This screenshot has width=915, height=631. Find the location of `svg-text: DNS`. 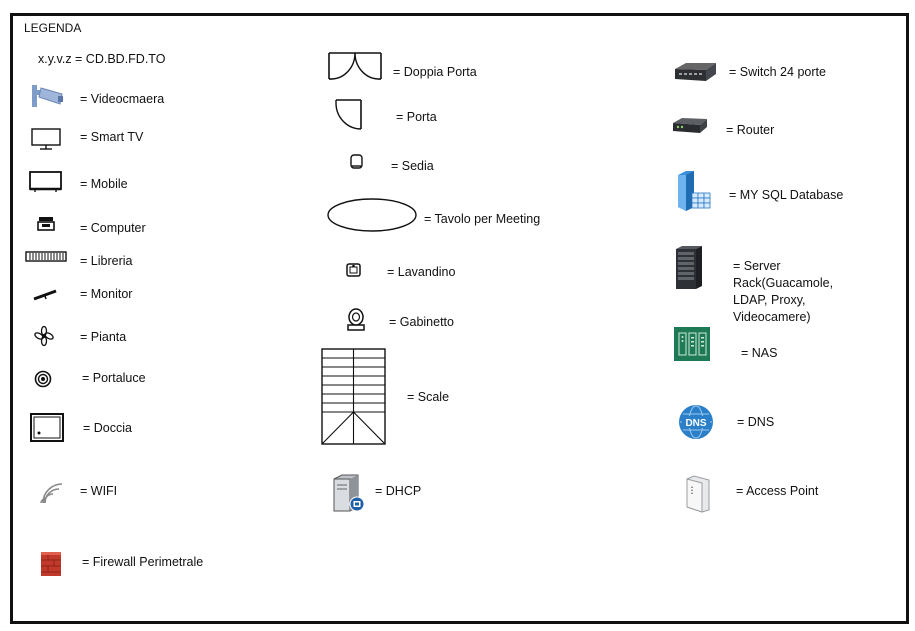

svg-text: DNS is located at coordinates (695, 423).